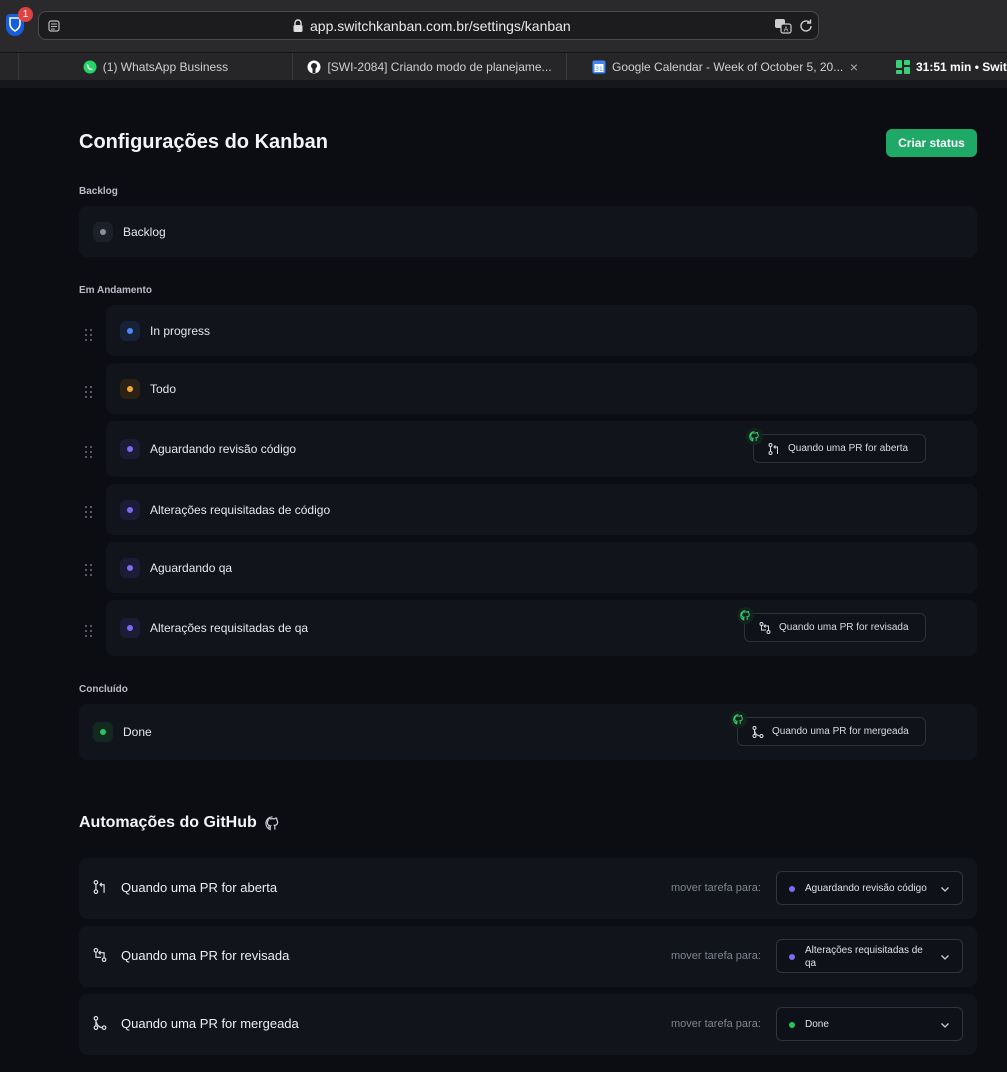 This screenshot has width=1007, height=1072. Describe the element at coordinates (180, 331) in the screenshot. I see `status-label: In progress` at that location.